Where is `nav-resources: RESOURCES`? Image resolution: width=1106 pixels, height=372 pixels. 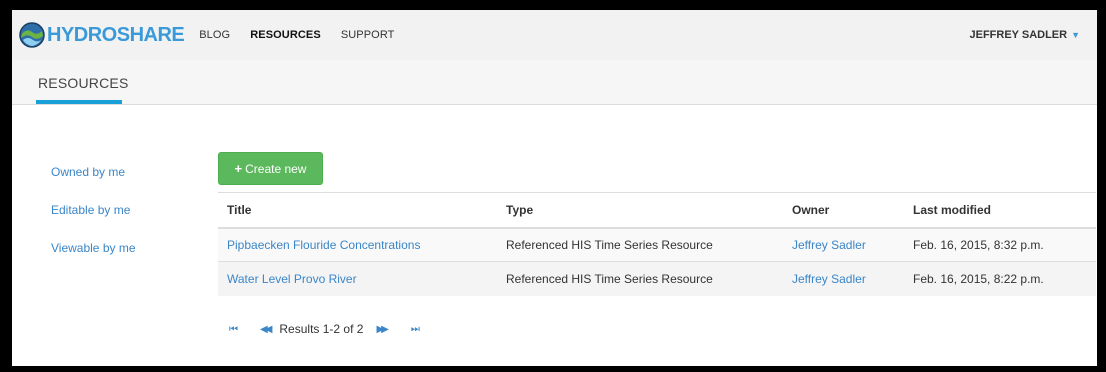 nav-resources: RESOURCES is located at coordinates (285, 35).